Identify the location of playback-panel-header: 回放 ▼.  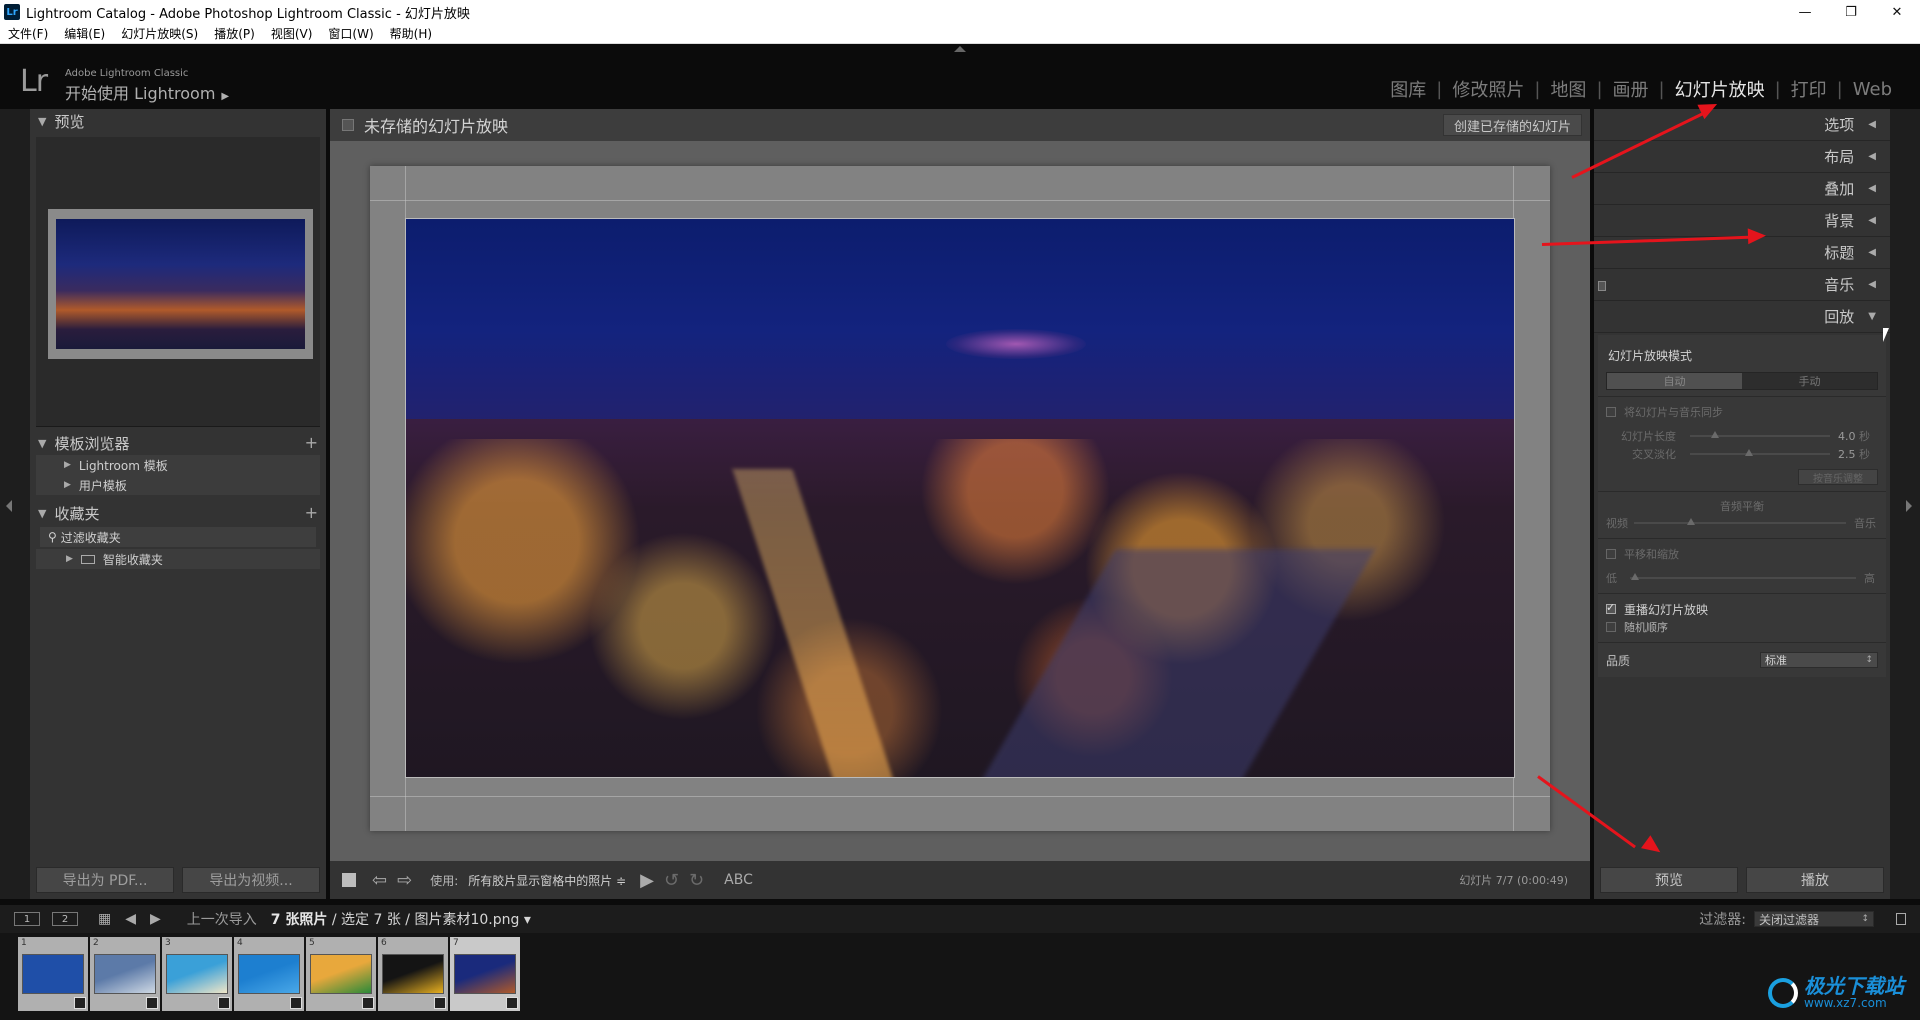
(1742, 317).